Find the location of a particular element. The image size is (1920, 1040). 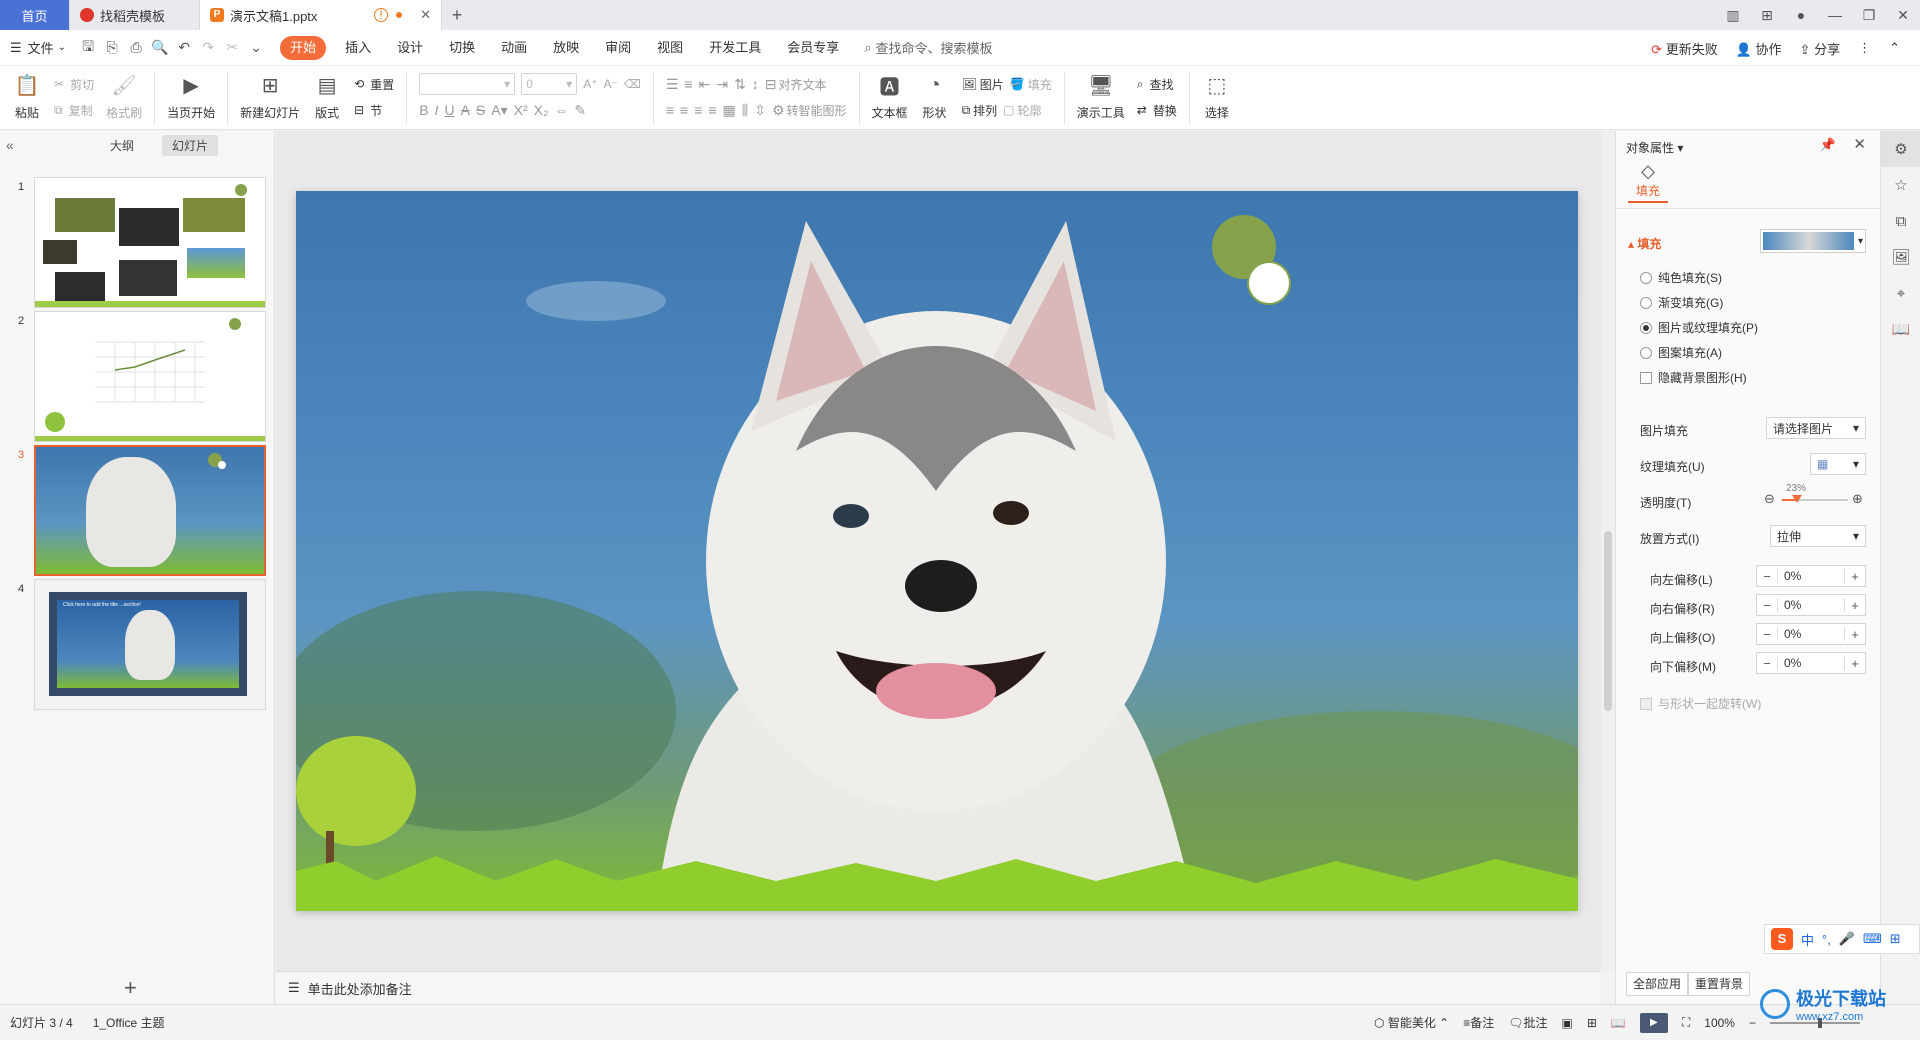

minimize-icon: — is located at coordinates (1835, 15).